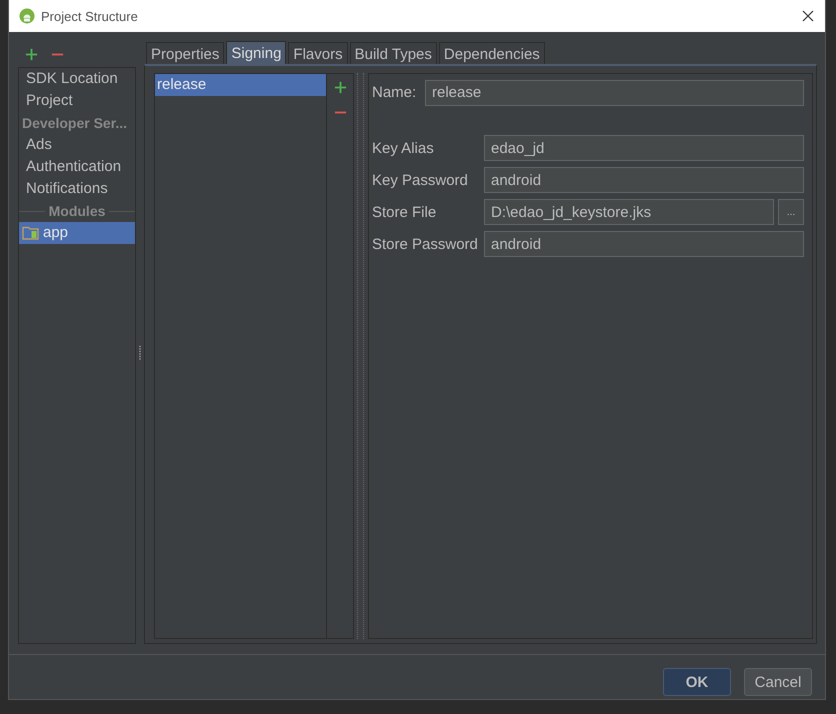  I want to click on config-item: release, so click(240, 85).